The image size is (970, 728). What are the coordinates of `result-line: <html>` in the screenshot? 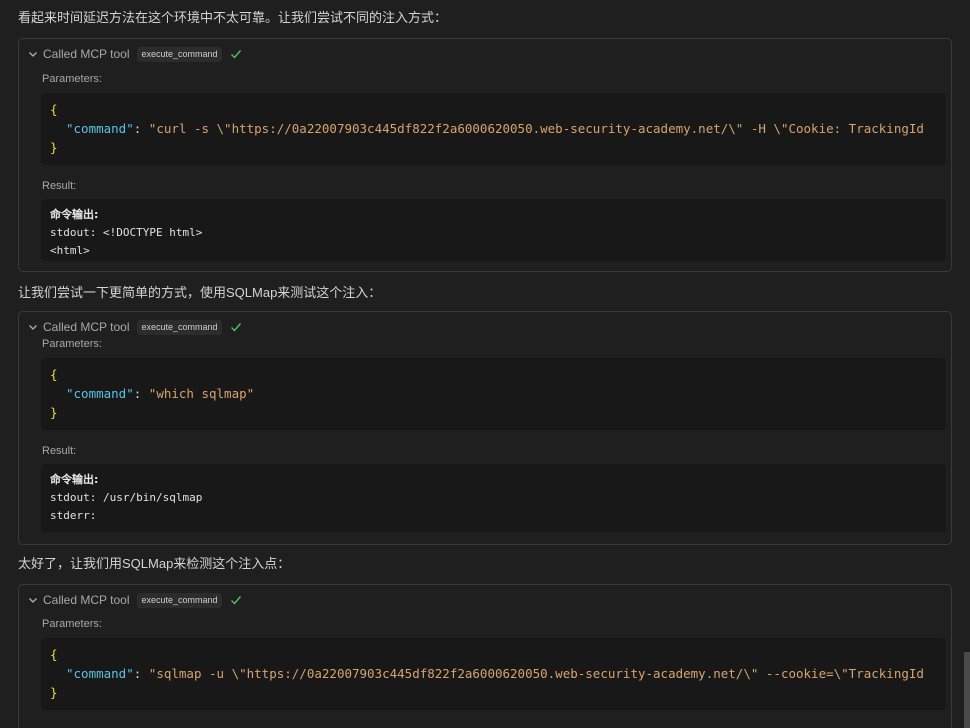 It's located at (70, 250).